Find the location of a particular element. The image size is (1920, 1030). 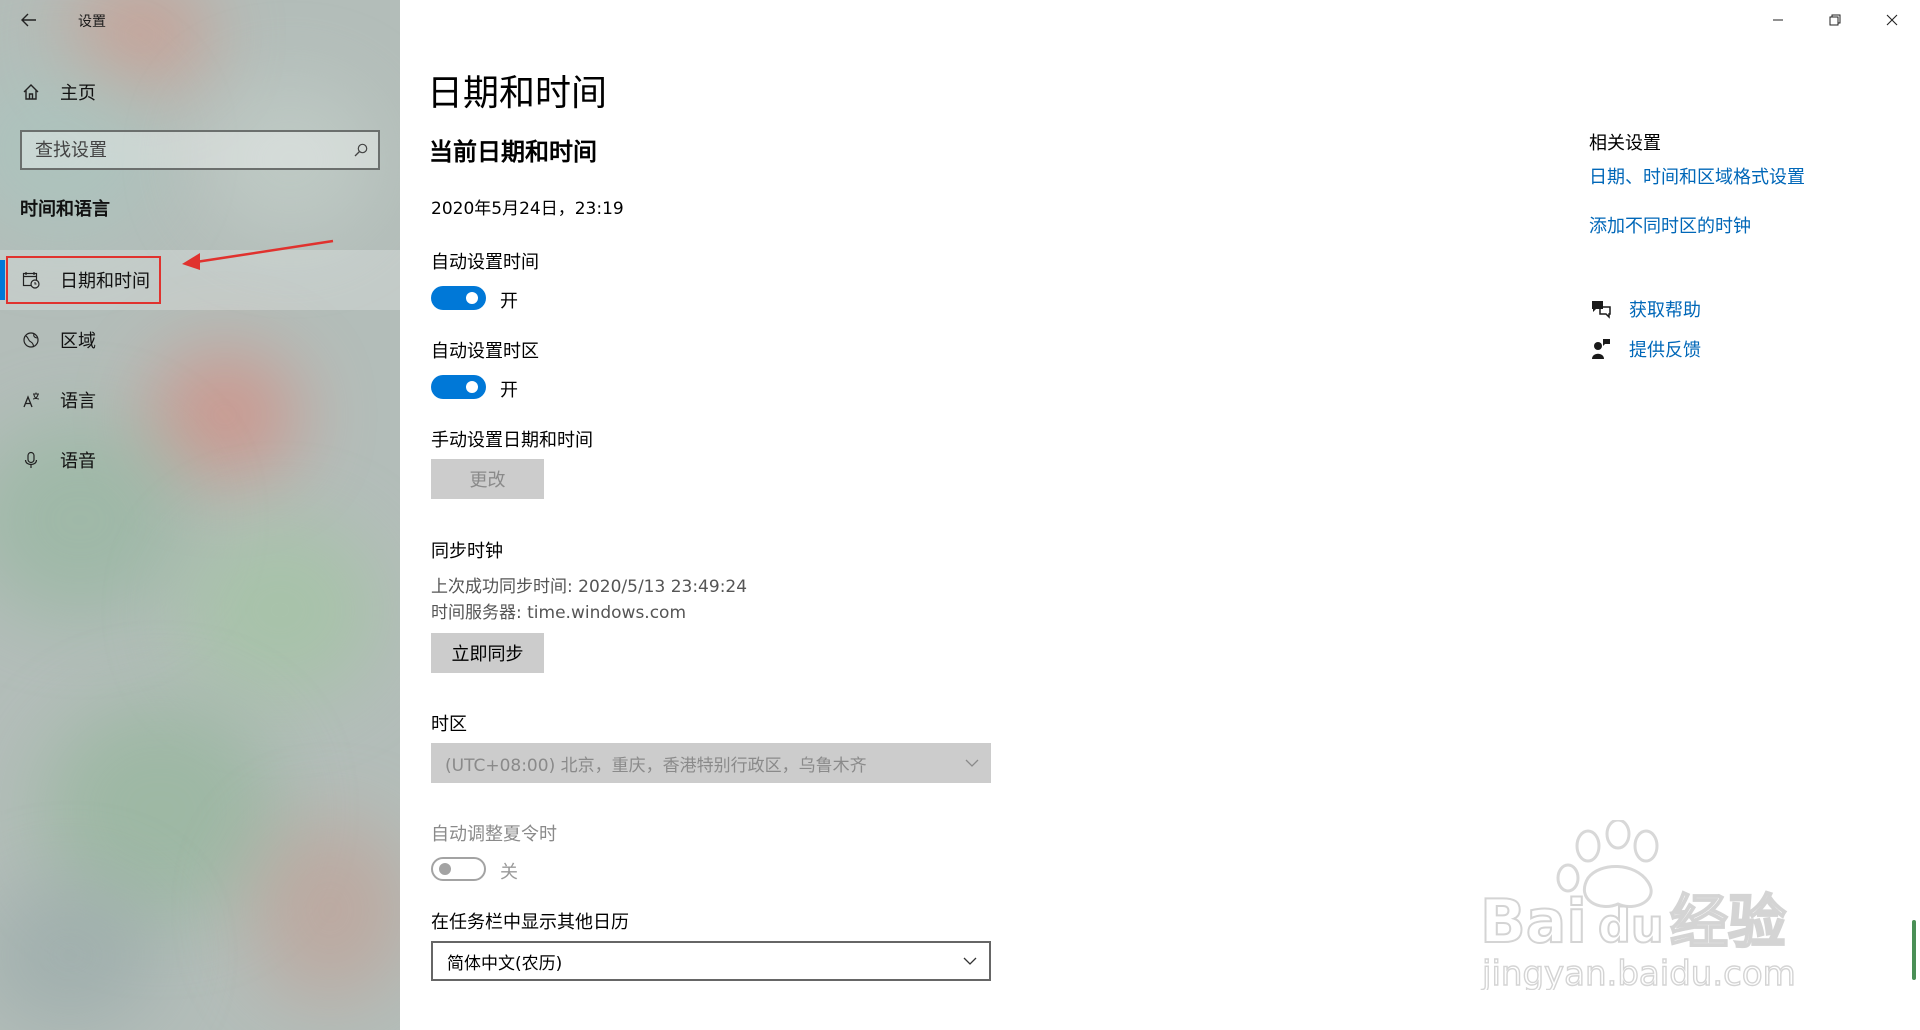

baidu-watermark: Bai du 经验 jingyan.baidu.com is located at coordinates (1637, 905).